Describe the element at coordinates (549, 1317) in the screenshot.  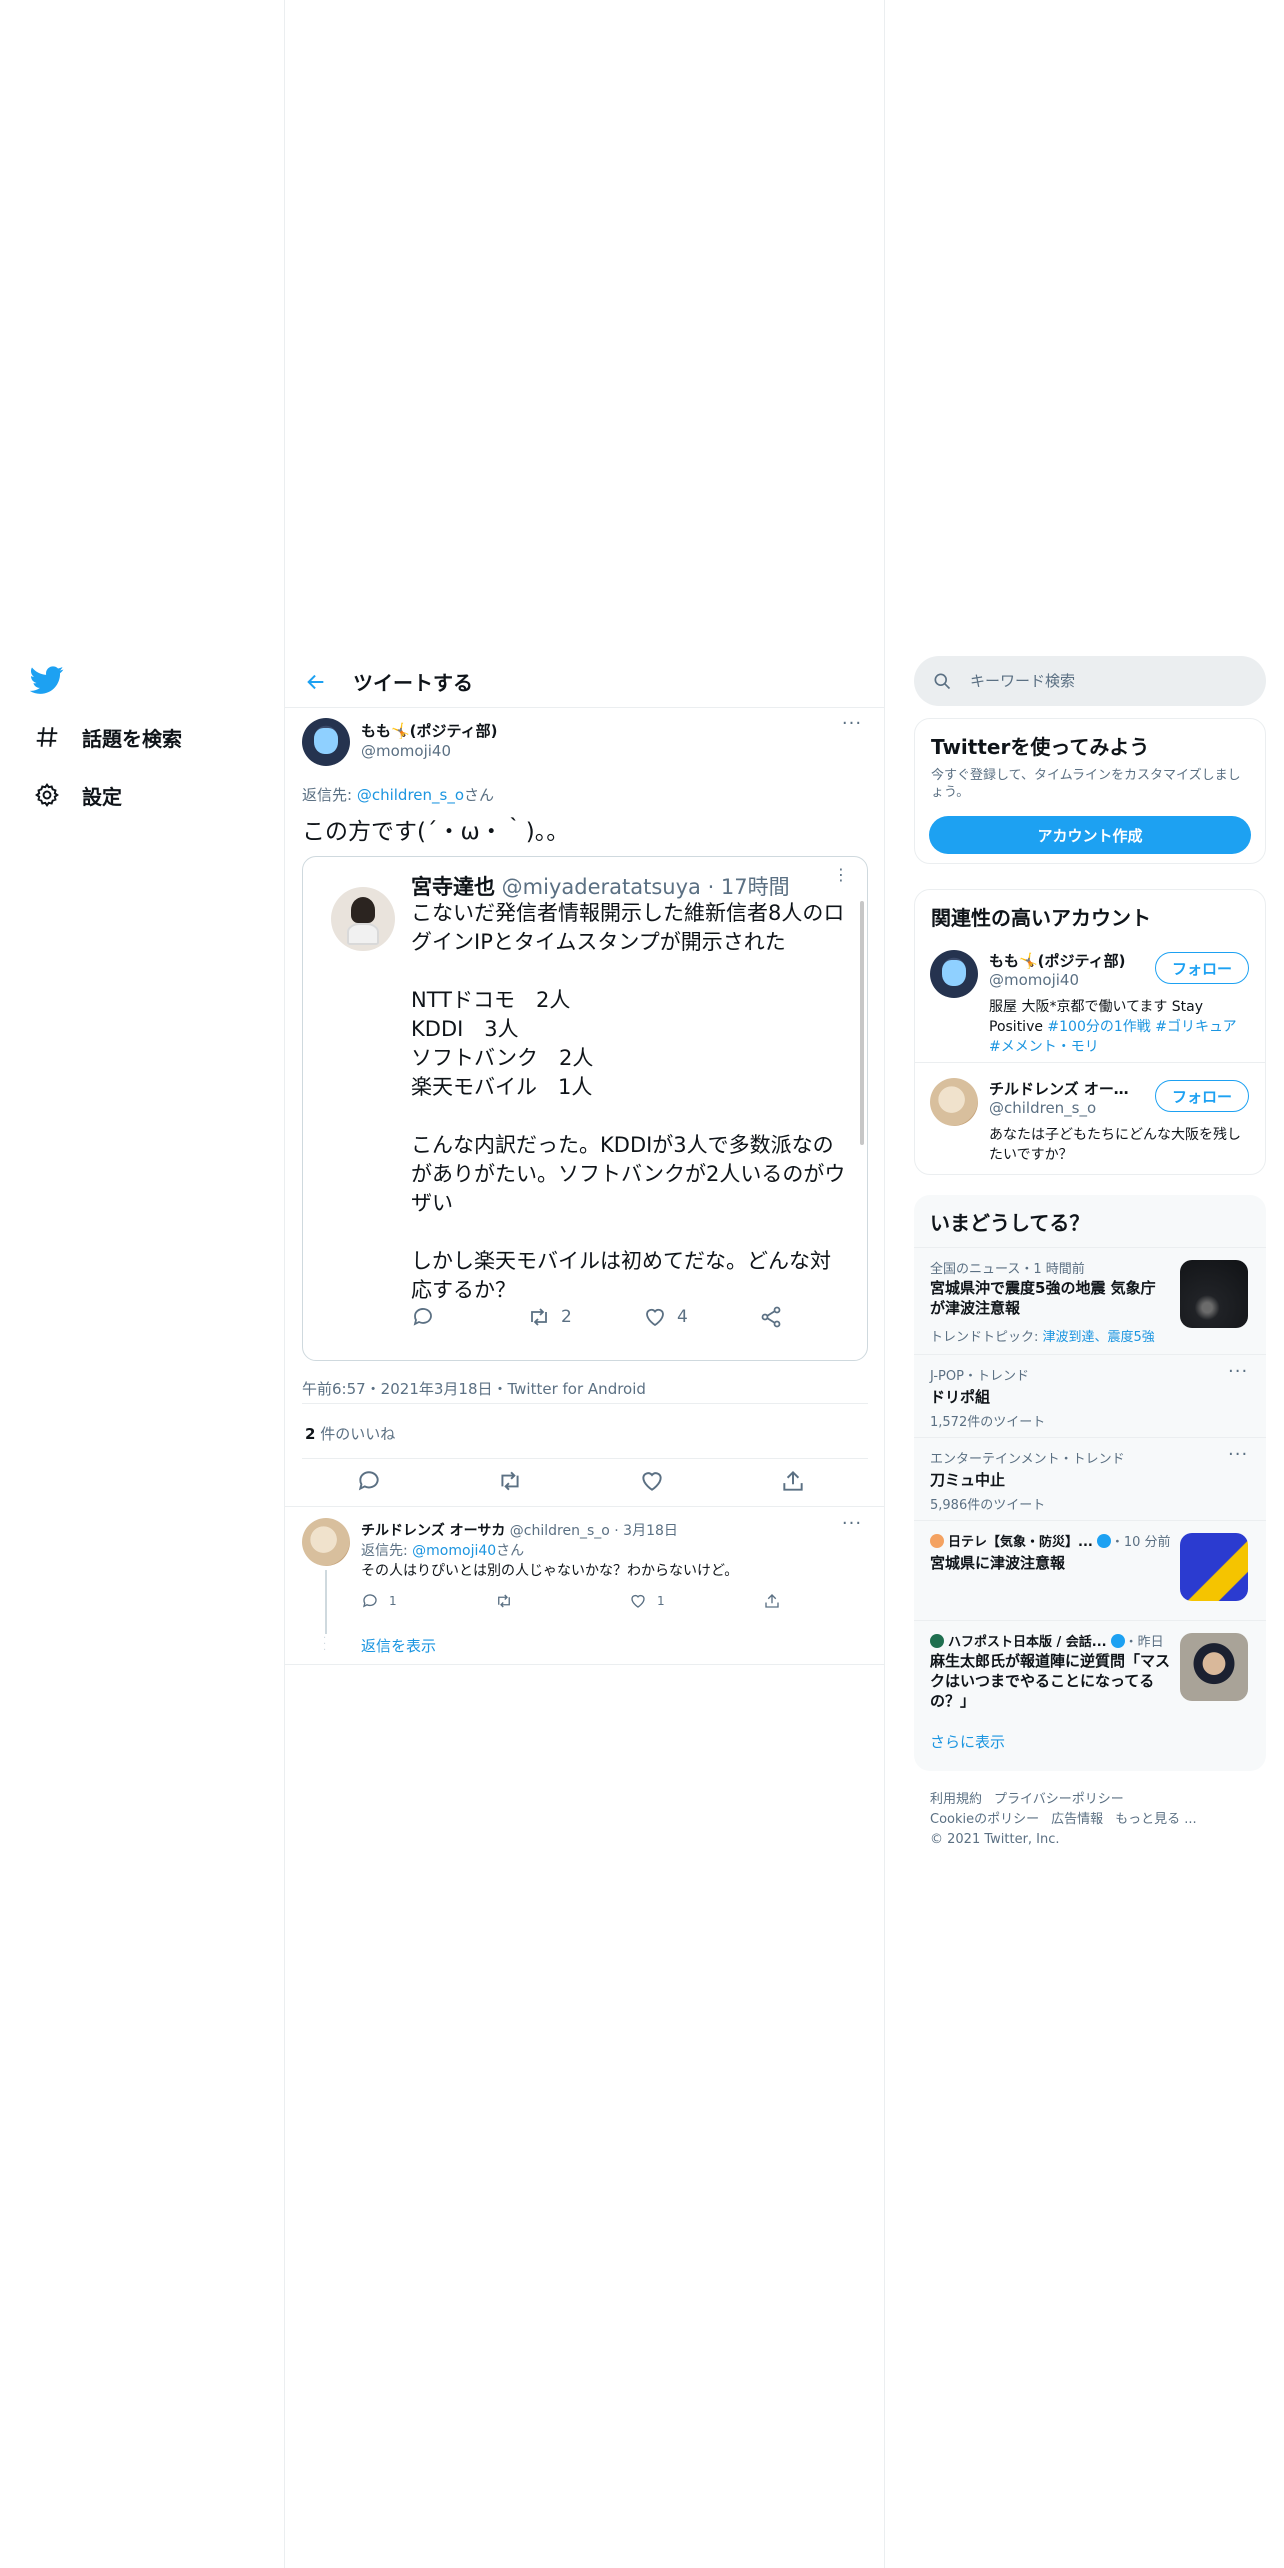
I see `embedded-retweet-button: 2` at that location.